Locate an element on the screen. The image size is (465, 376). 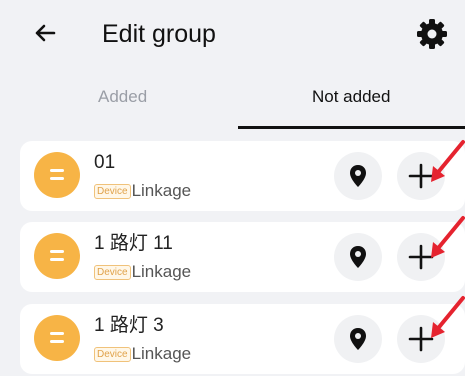
active-tab-indicator is located at coordinates (351, 127).